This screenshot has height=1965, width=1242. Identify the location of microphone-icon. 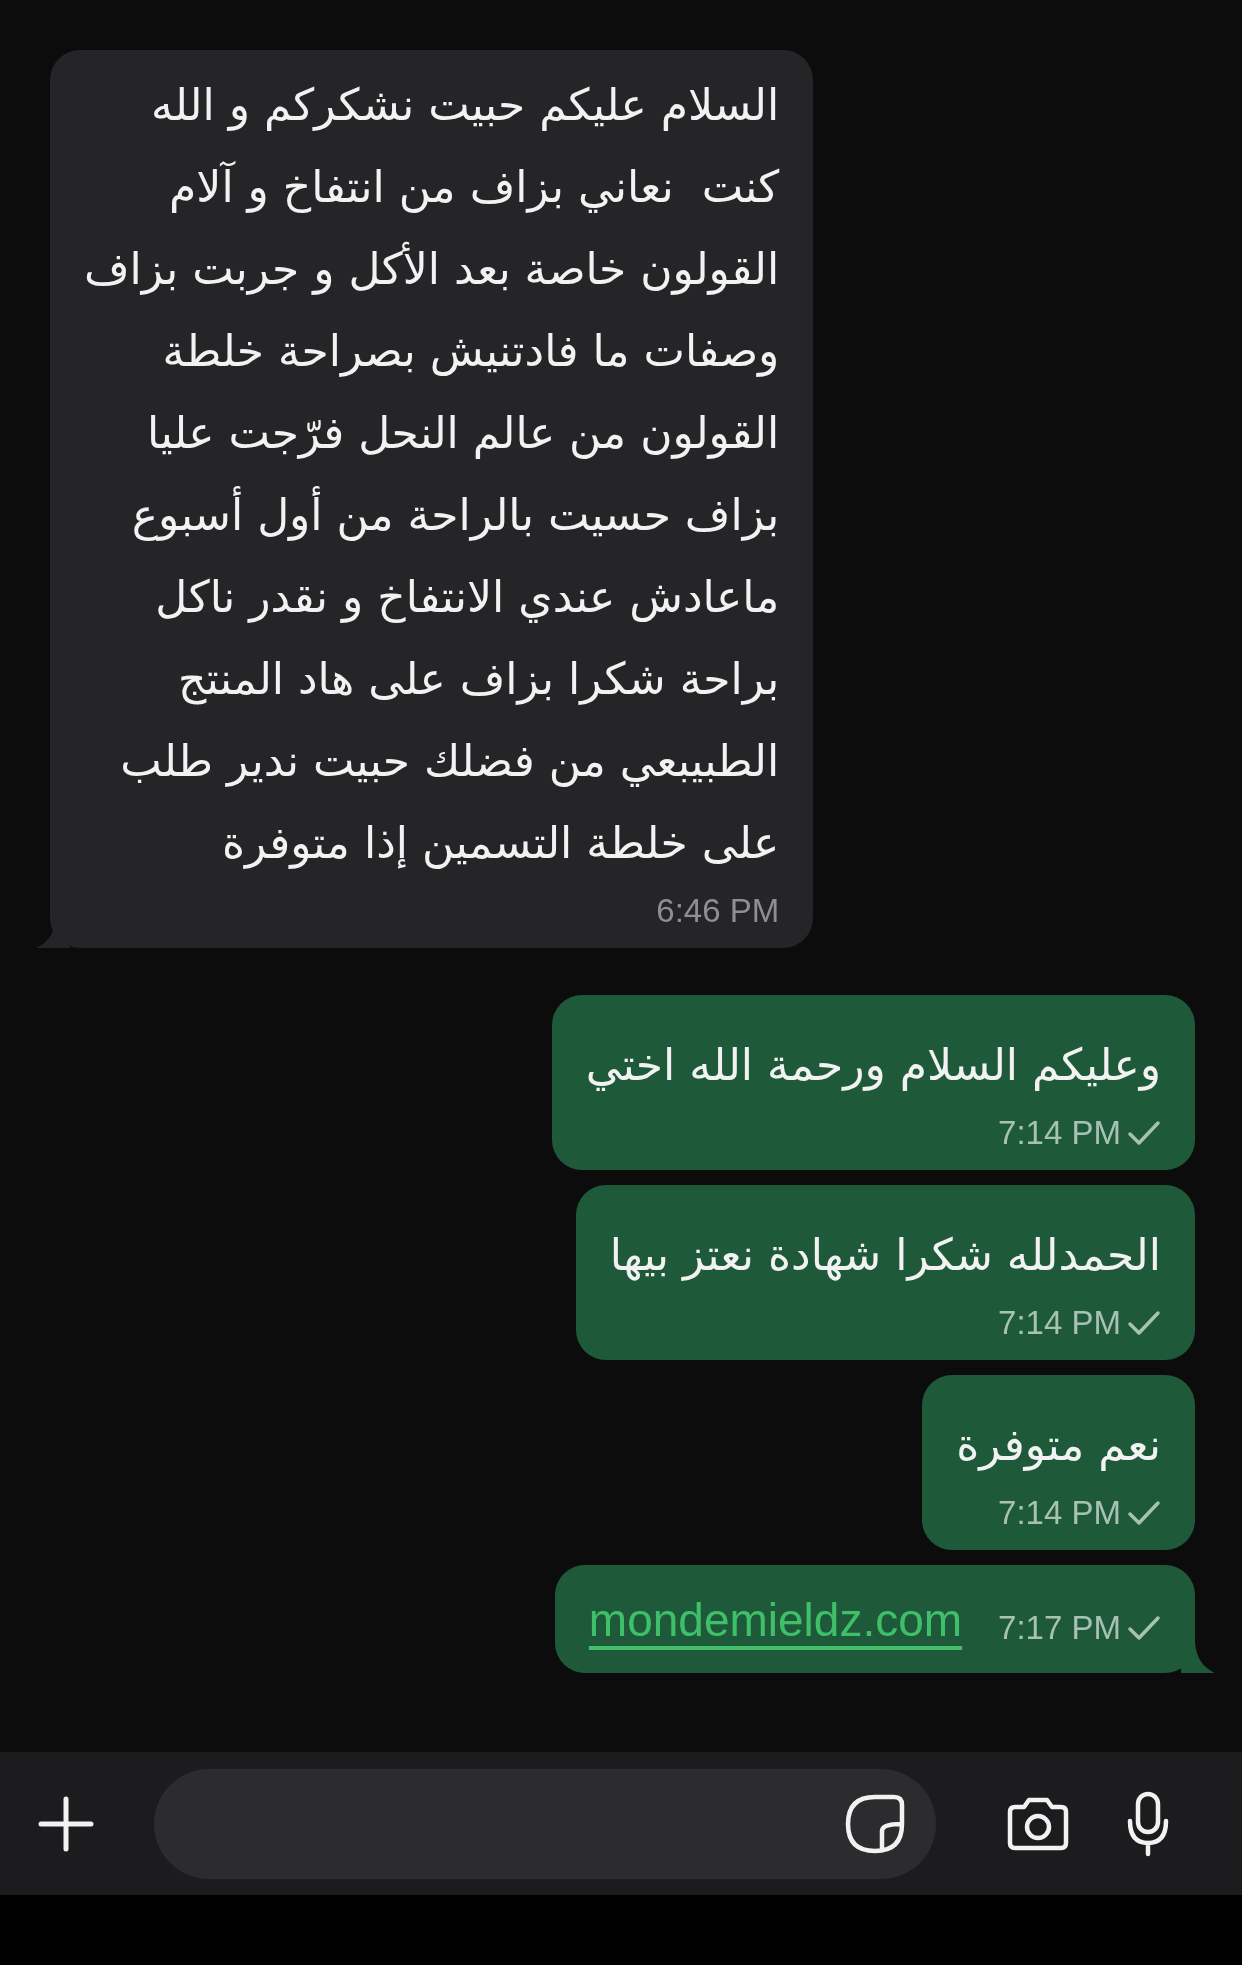
(1148, 1823).